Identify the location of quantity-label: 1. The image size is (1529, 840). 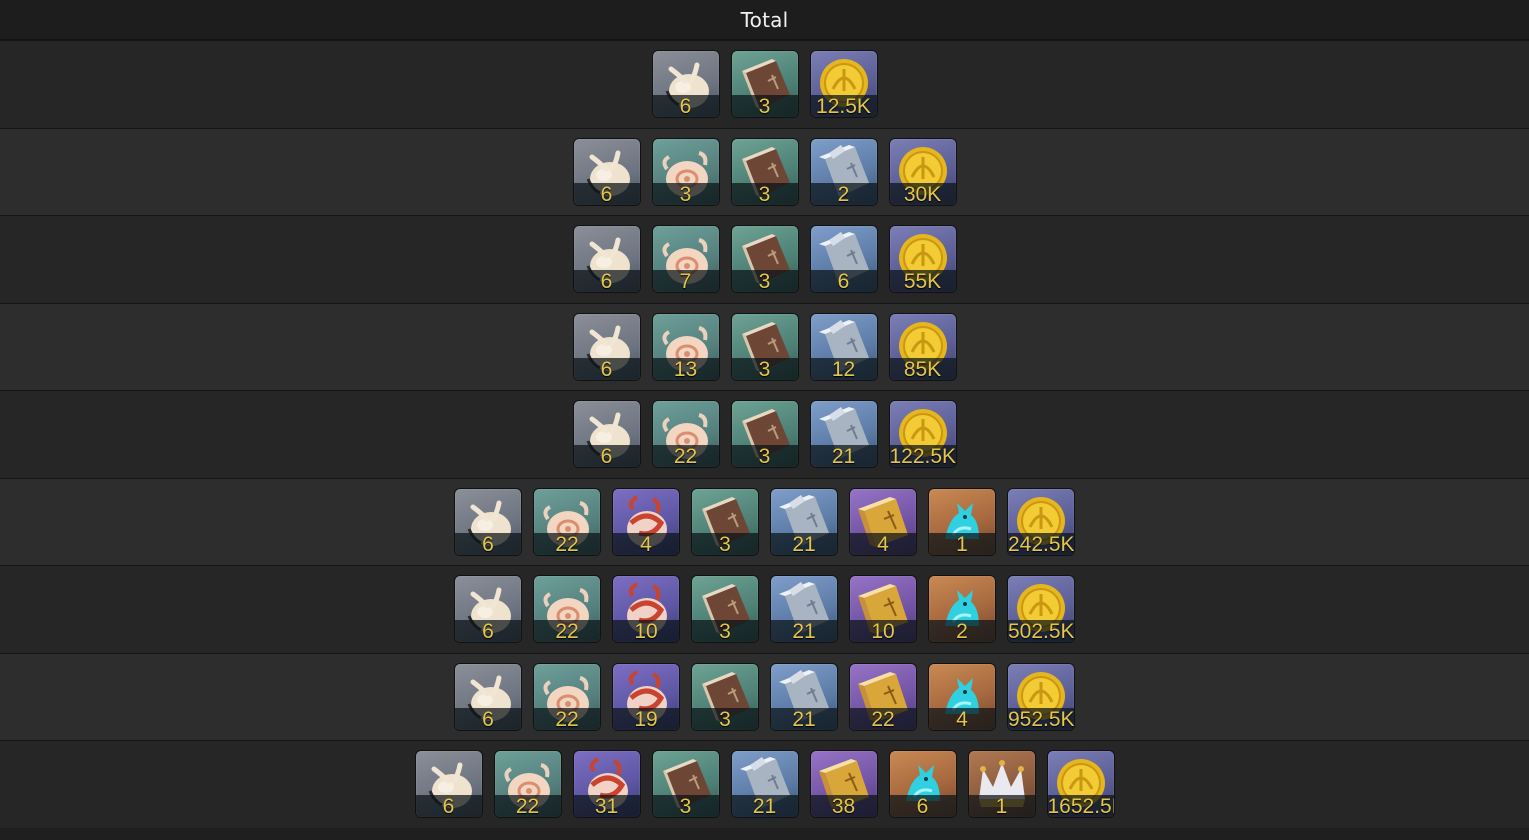
(962, 543).